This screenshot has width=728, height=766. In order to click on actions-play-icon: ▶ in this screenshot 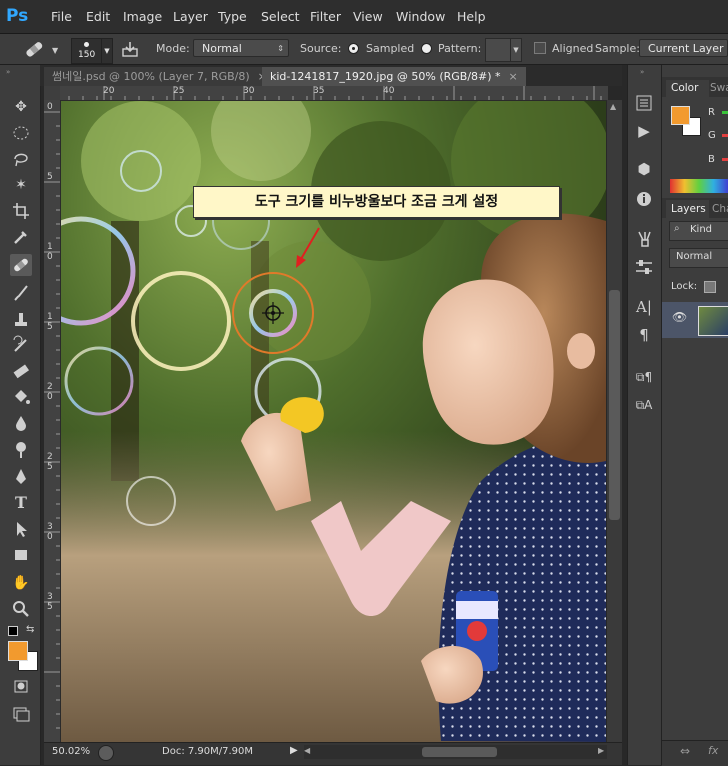, I will do `click(644, 131)`.